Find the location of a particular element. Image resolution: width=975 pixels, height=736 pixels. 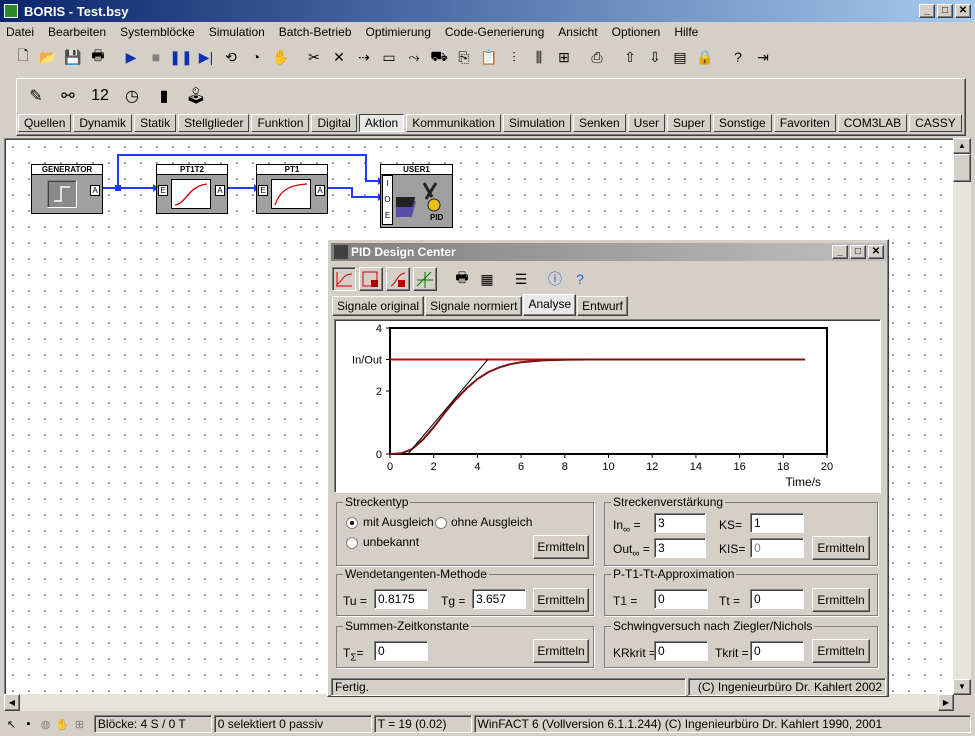

print-icon: 🖶 is located at coordinates (462, 279).